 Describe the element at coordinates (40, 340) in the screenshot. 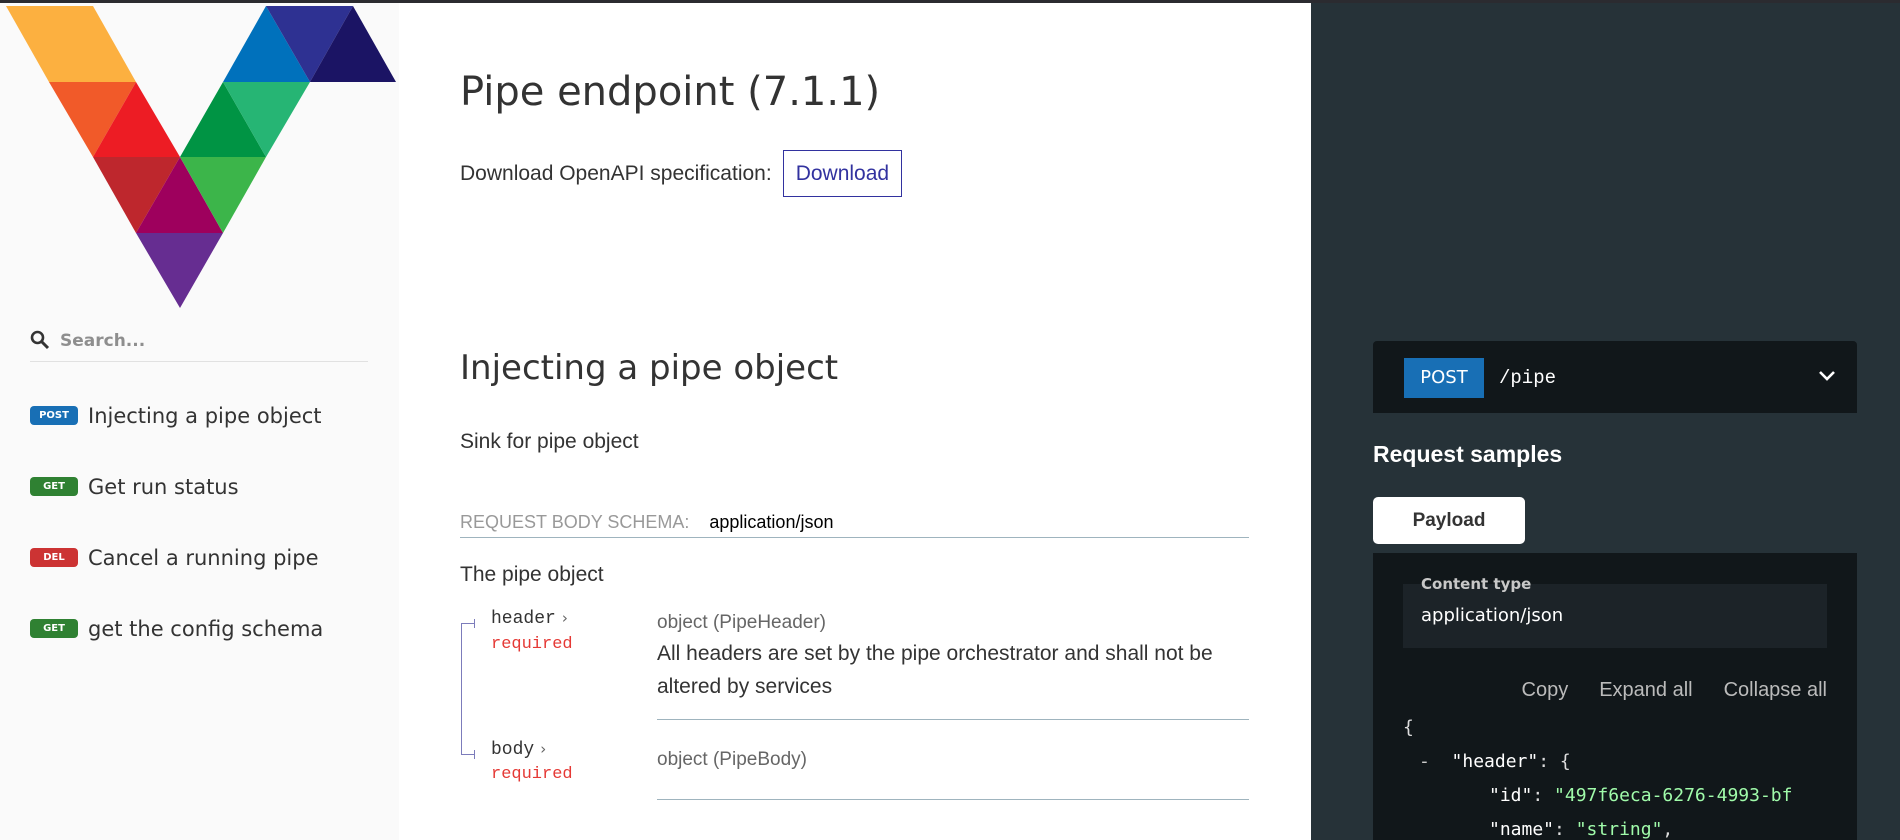

I see `search-icon` at that location.